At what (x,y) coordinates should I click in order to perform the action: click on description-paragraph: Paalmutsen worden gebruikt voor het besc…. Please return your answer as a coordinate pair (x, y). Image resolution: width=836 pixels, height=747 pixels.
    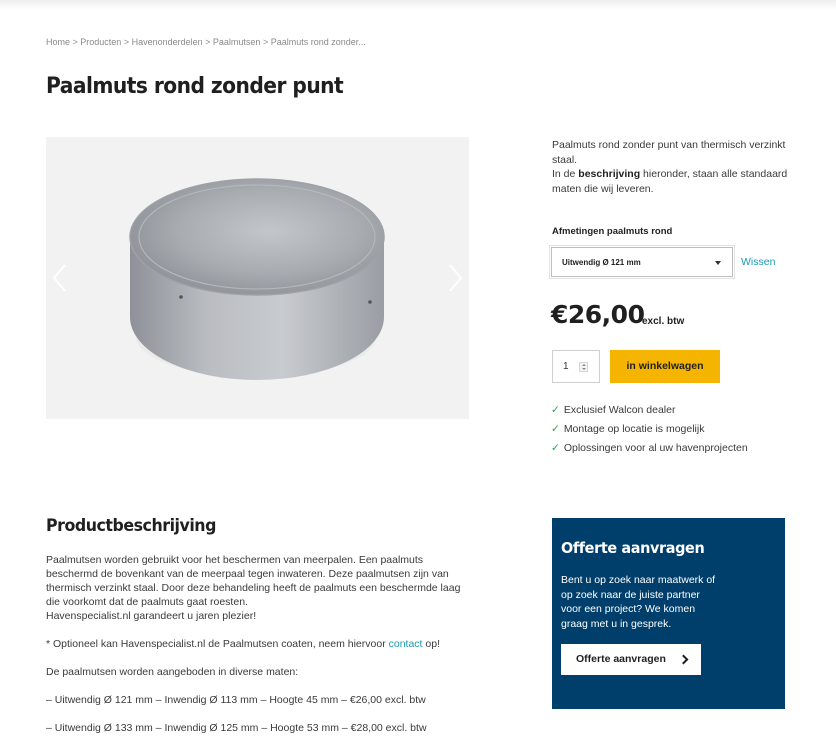
    Looking at the image, I should click on (253, 581).